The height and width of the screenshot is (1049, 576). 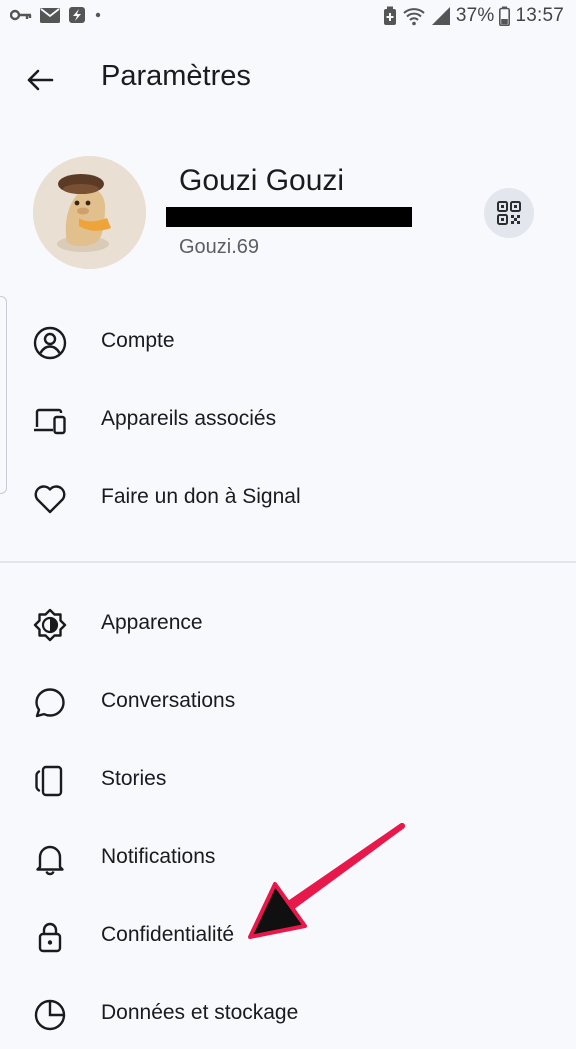 I want to click on menu-item-label: Conversations, so click(x=168, y=700).